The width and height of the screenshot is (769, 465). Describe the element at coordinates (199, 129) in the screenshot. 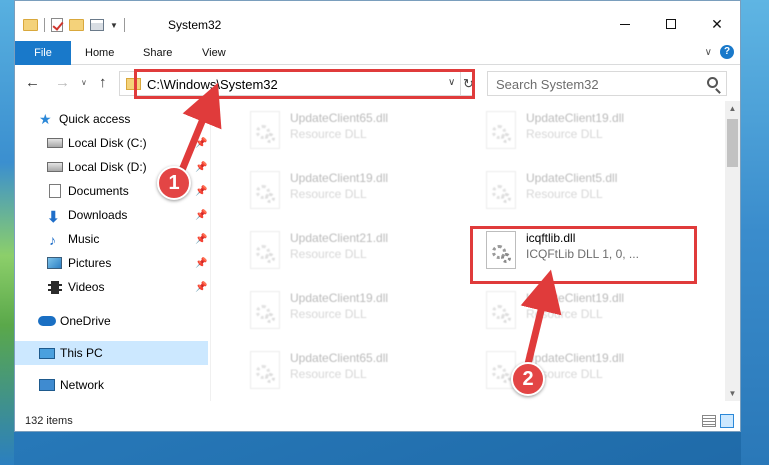

I see `arrow-to-address-bar` at that location.